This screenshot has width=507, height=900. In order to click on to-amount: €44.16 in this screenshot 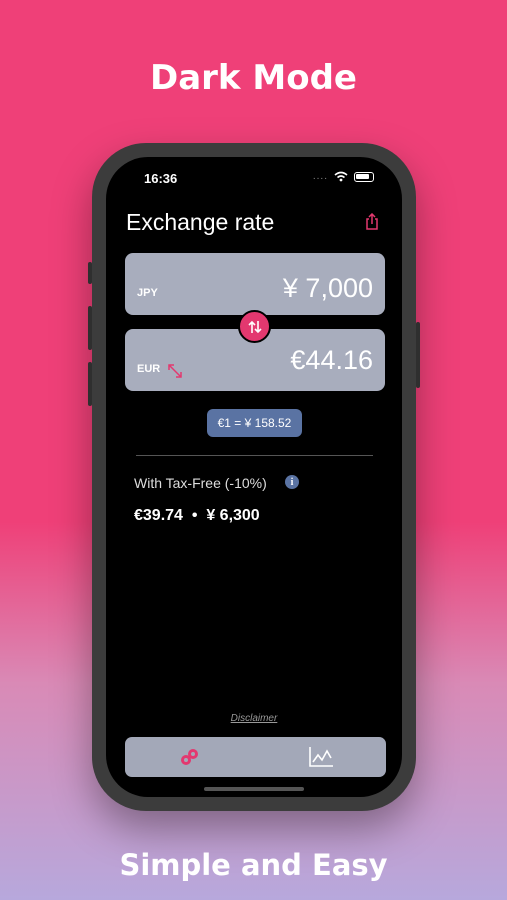, I will do `click(331, 360)`.